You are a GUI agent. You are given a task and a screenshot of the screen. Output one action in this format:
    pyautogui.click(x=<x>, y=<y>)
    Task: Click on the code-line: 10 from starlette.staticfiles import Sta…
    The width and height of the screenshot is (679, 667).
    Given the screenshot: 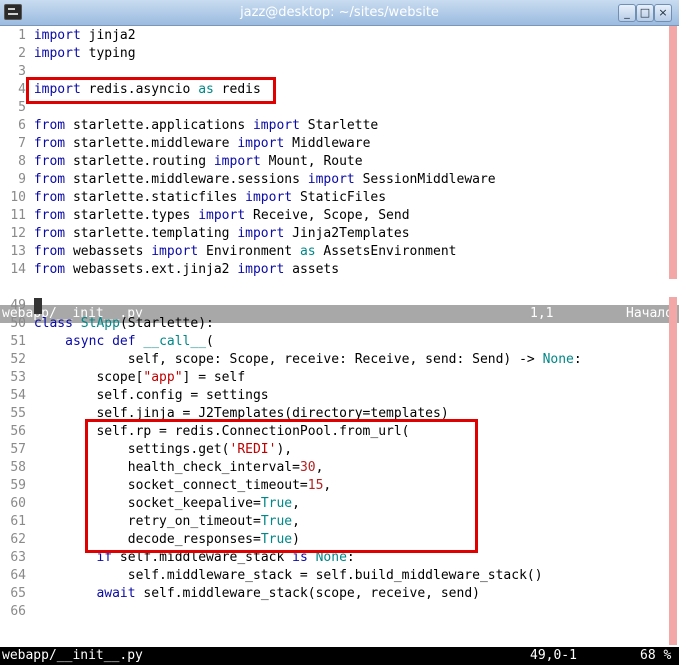 What is the action you would take?
    pyautogui.click(x=193, y=198)
    